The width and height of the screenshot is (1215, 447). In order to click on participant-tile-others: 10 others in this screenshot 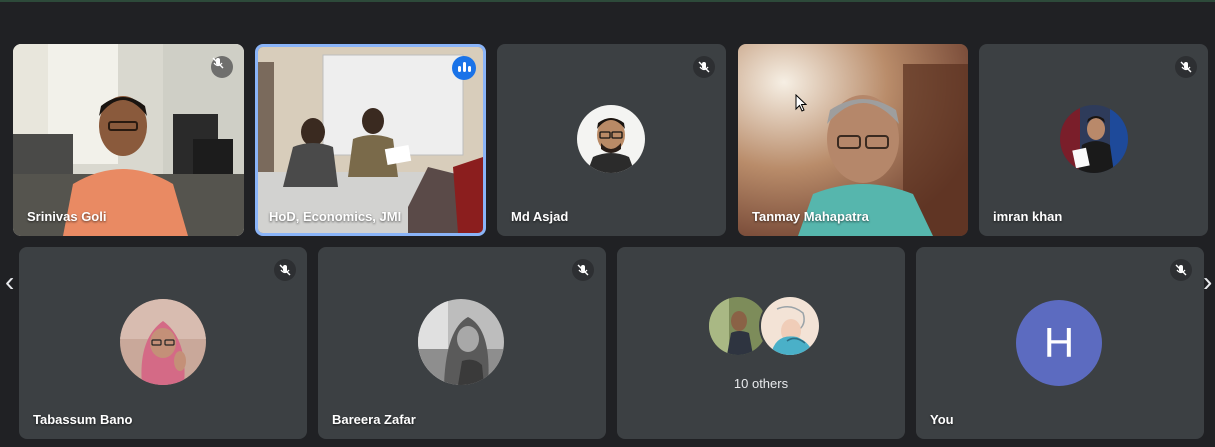, I will do `click(761, 343)`.